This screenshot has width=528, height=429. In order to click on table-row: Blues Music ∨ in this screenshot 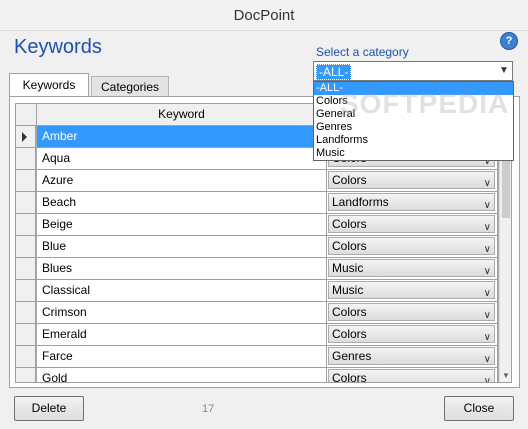, I will do `click(261, 269)`.